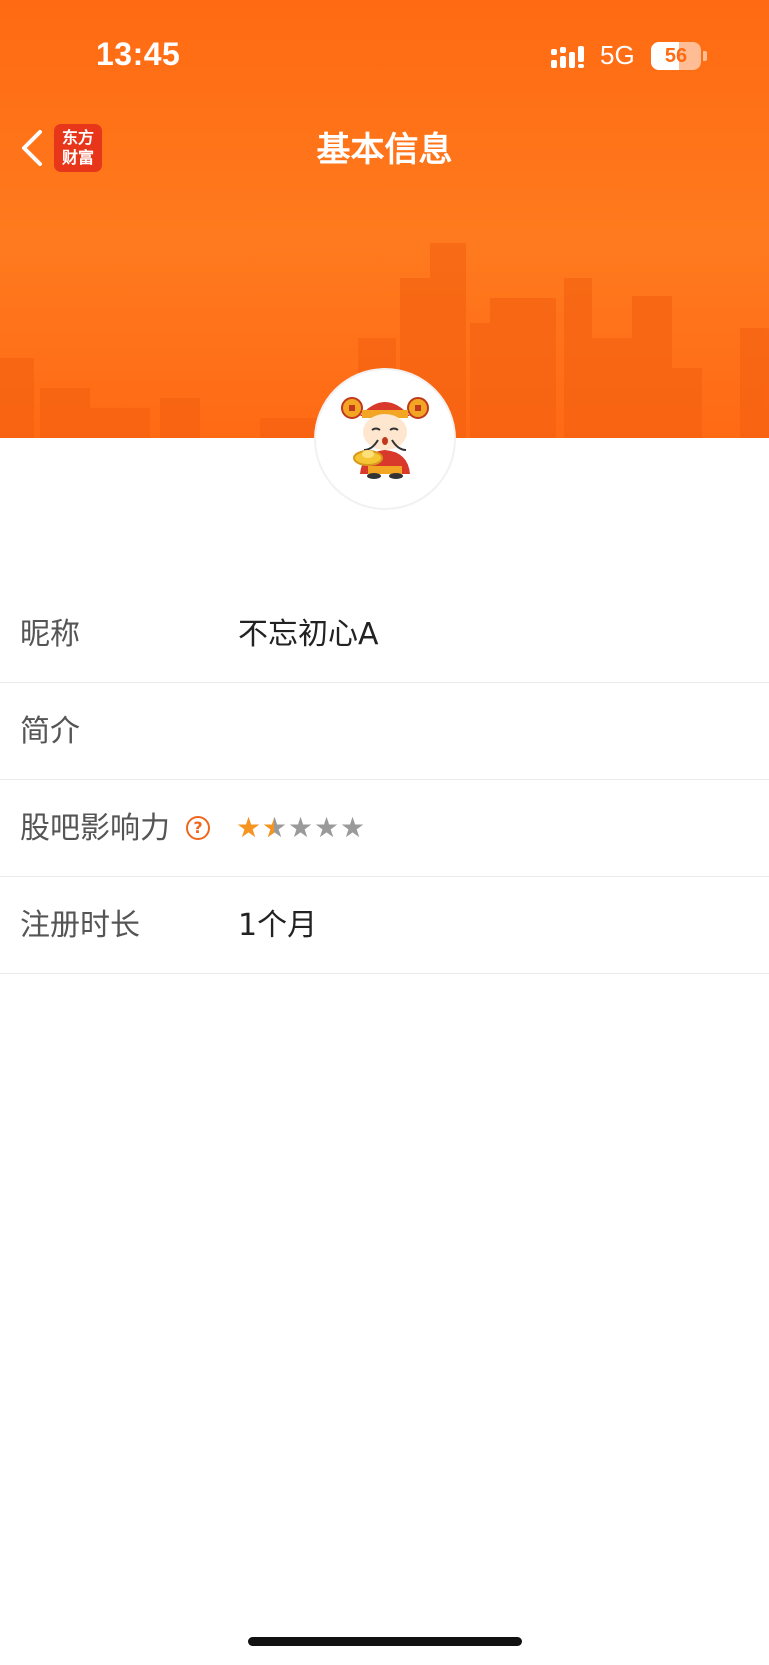  I want to click on battery-level: 56, so click(676, 56).